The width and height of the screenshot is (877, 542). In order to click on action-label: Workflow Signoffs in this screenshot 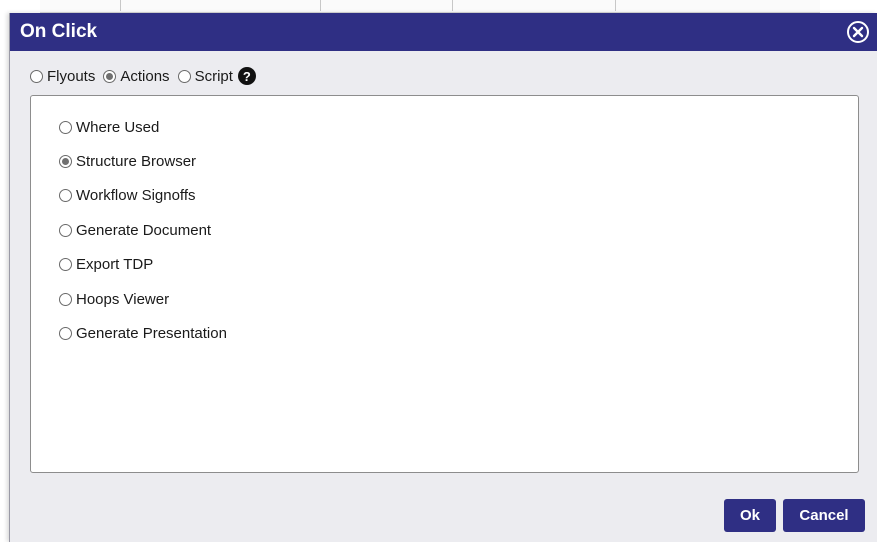, I will do `click(136, 196)`.